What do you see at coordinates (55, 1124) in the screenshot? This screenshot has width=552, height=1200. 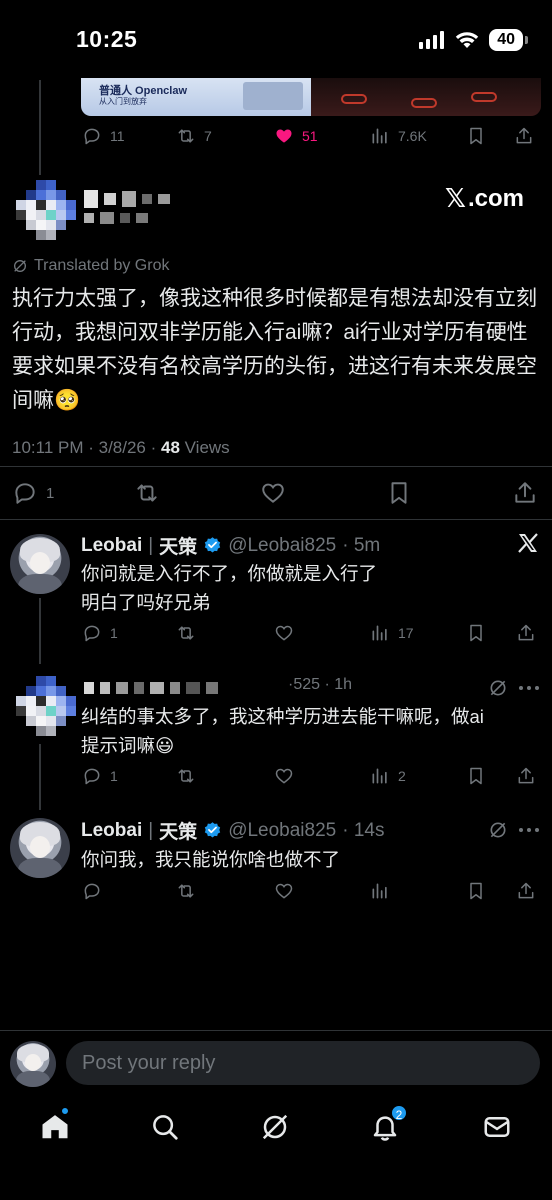 I see `nav-home` at bounding box center [55, 1124].